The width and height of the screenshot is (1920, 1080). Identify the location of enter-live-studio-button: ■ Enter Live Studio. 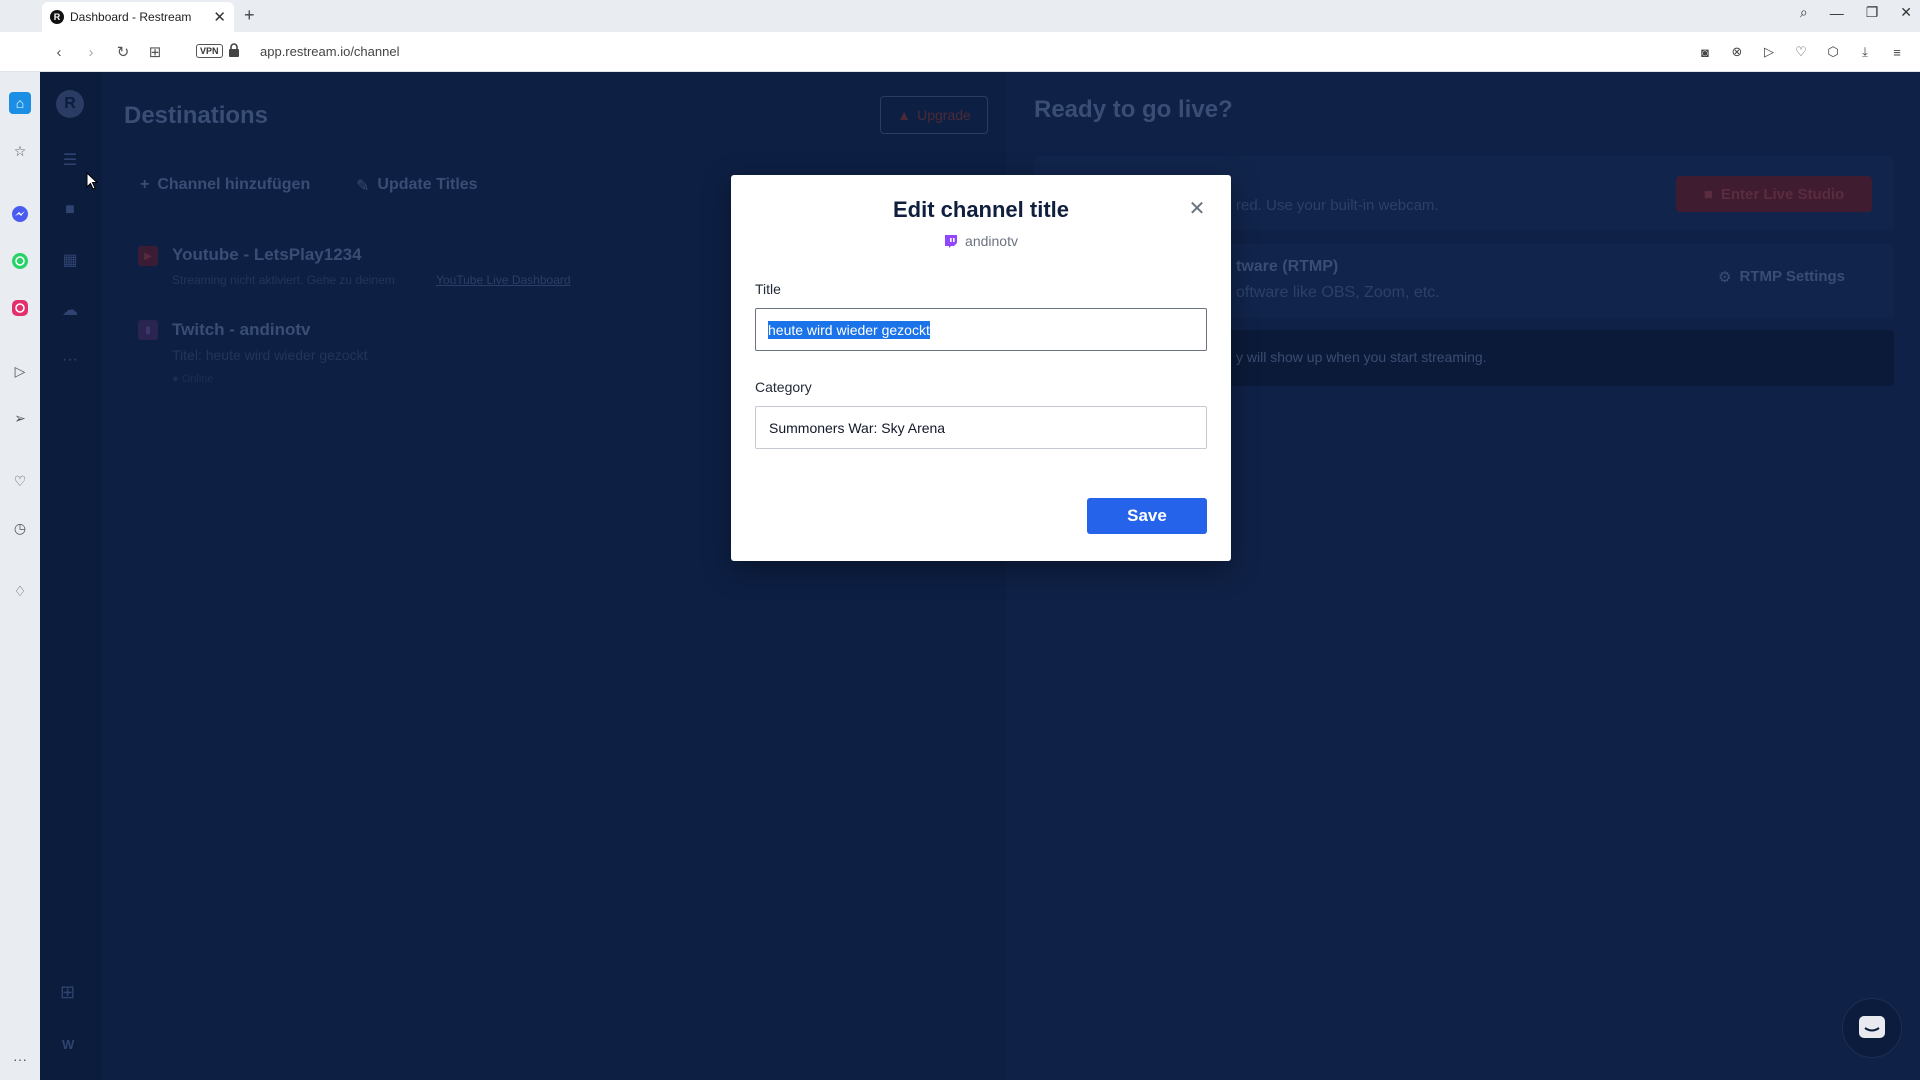
(1774, 194).